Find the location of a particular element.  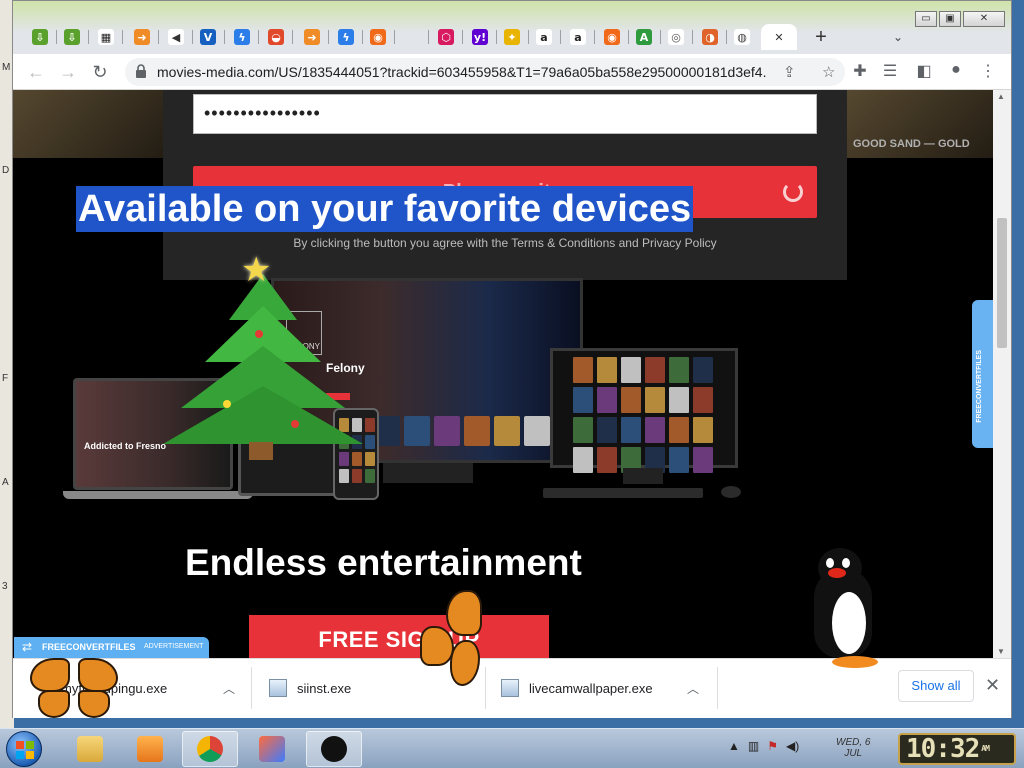

side-ad-label: FREECONVERTFILES is located at coordinates (979, 386).